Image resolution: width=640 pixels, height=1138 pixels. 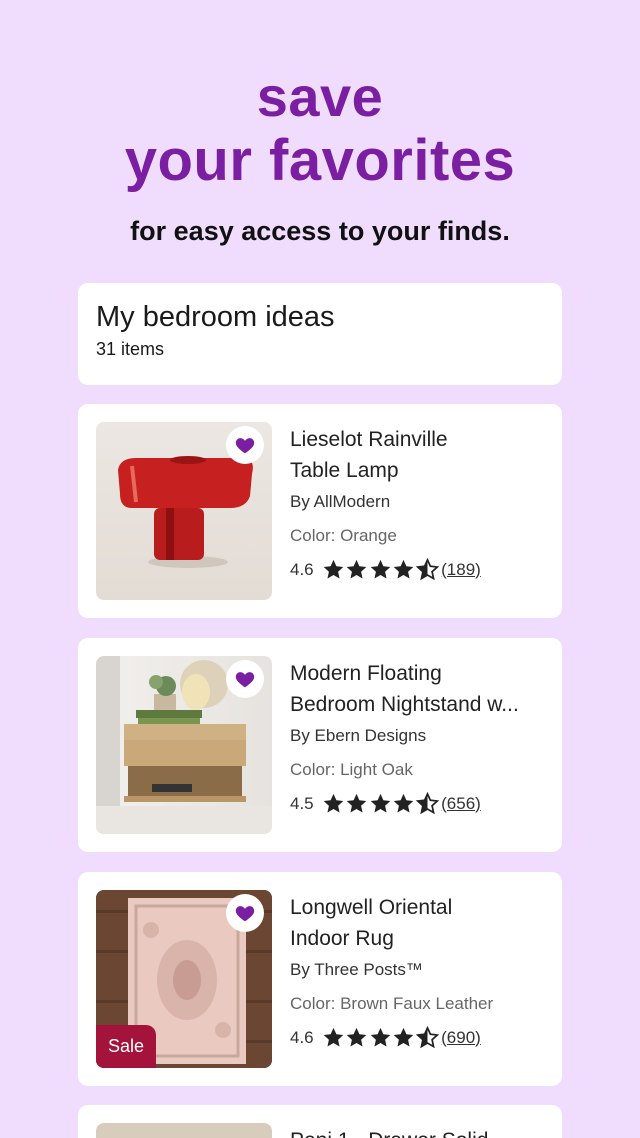 What do you see at coordinates (340, 501) in the screenshot?
I see `product-brand: By AllModern` at bounding box center [340, 501].